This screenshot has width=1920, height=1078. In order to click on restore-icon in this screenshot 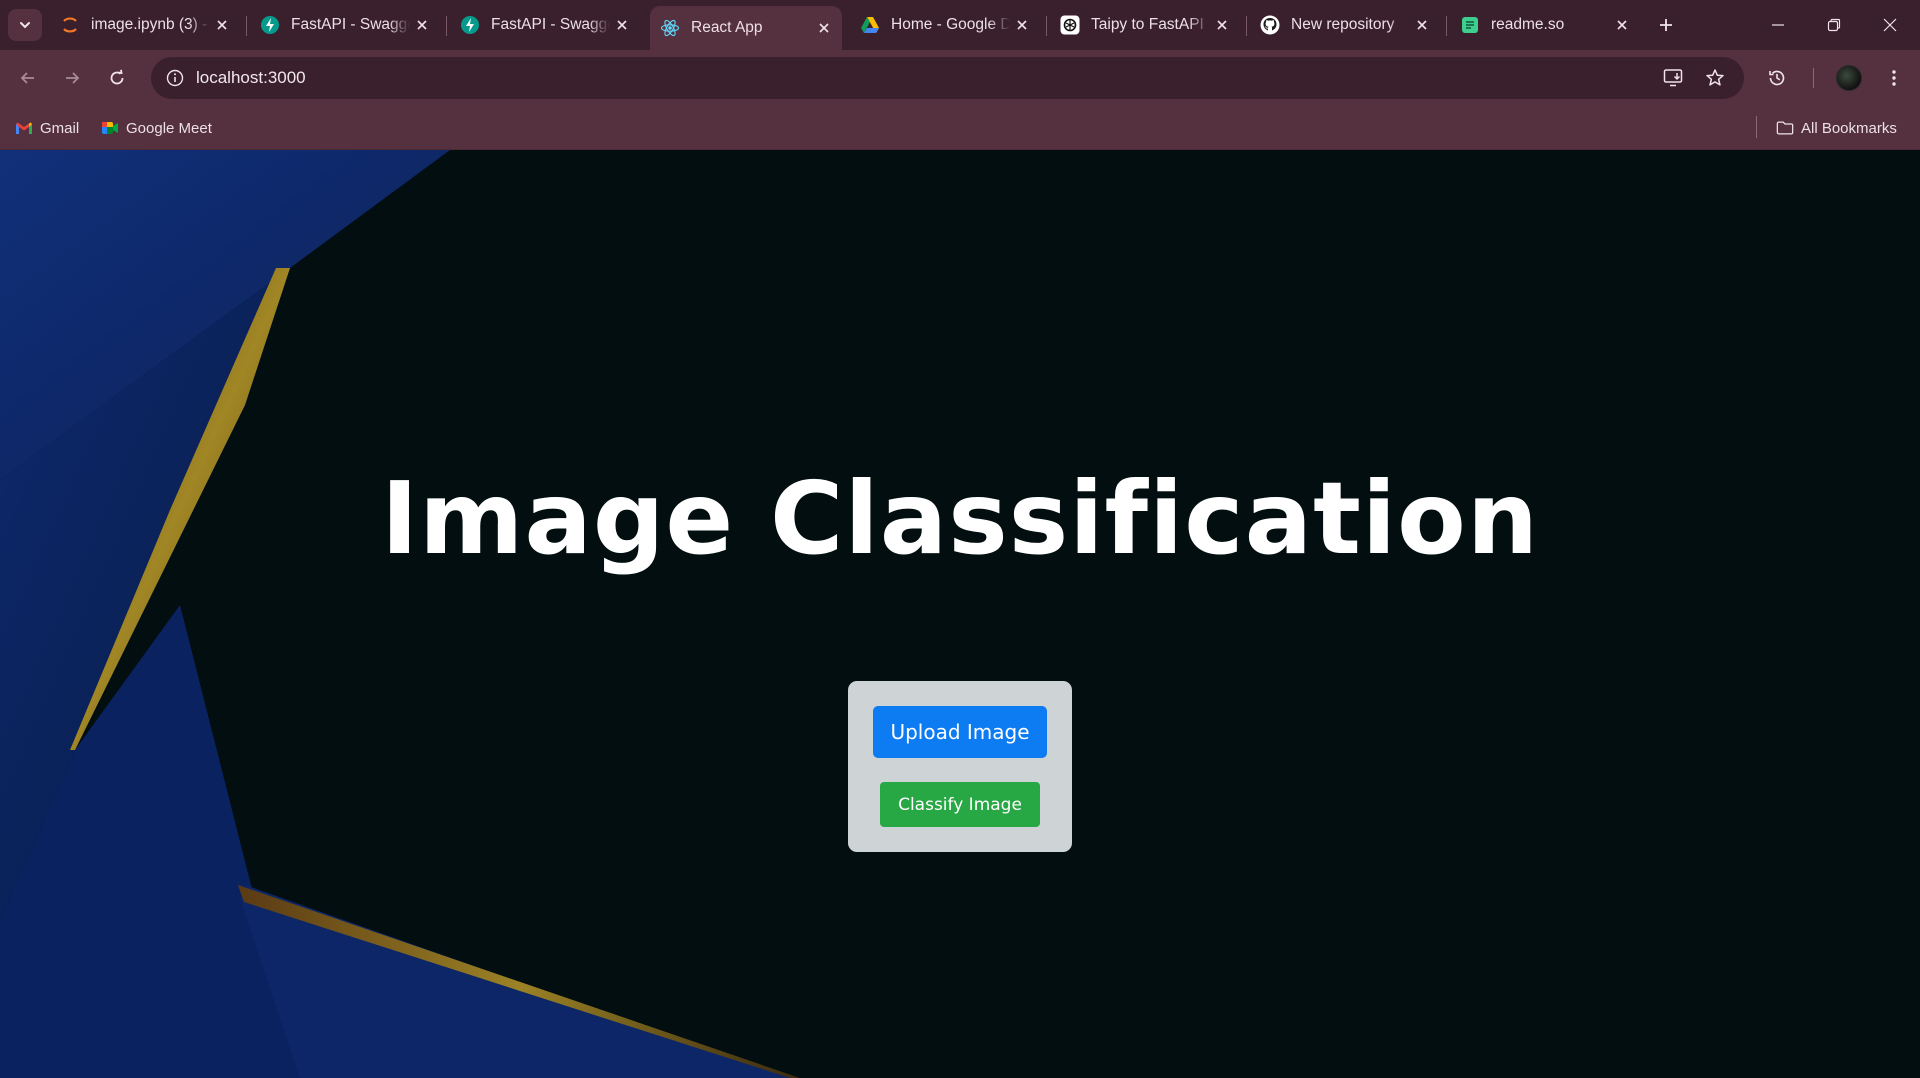, I will do `click(1834, 25)`.